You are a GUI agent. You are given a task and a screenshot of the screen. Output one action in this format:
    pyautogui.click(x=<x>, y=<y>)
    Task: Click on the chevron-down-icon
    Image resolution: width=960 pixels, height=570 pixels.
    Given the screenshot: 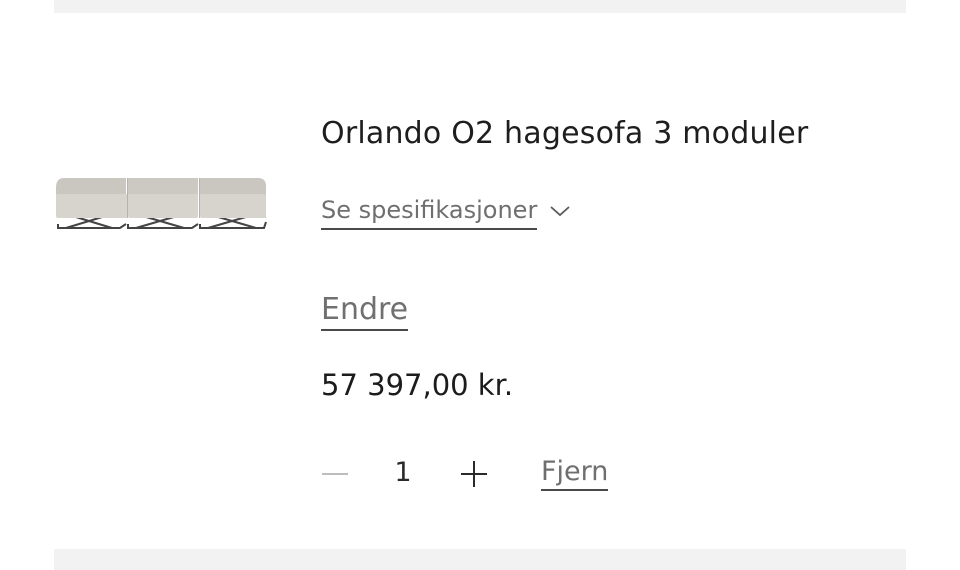 What is the action you would take?
    pyautogui.click(x=560, y=211)
    